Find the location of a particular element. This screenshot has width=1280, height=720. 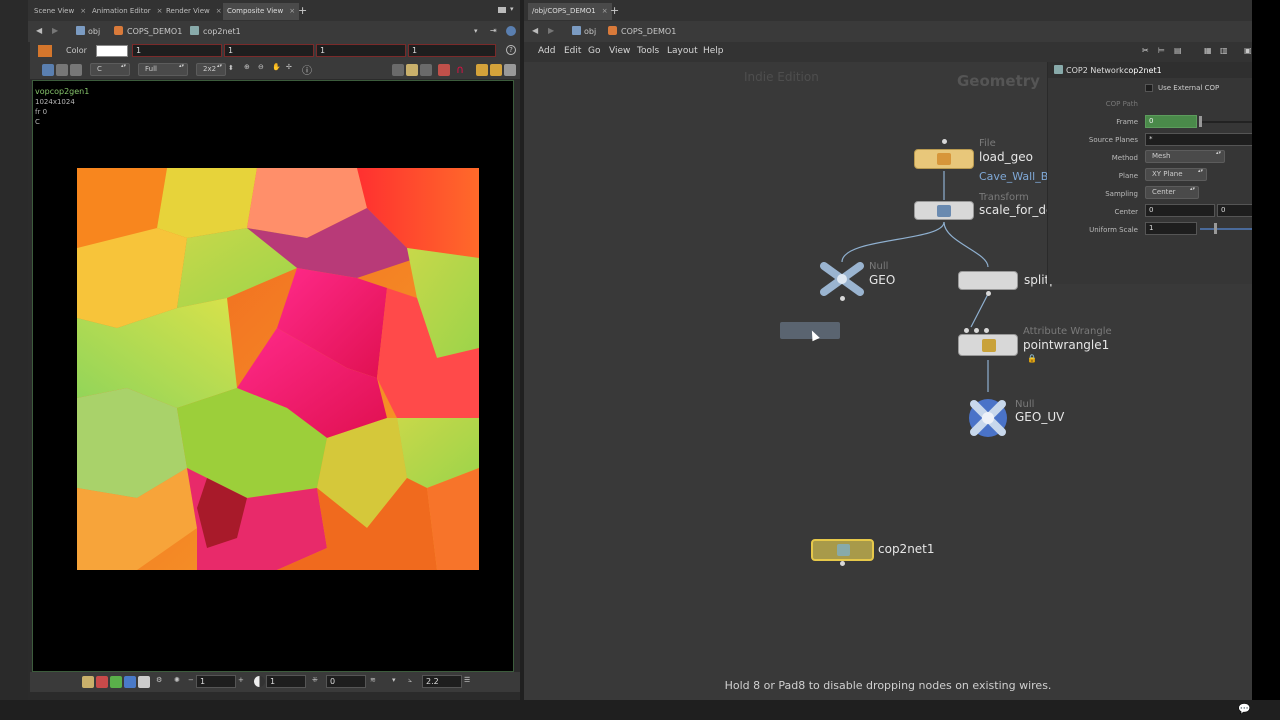

plus-icon: + is located at coordinates (241, 680).